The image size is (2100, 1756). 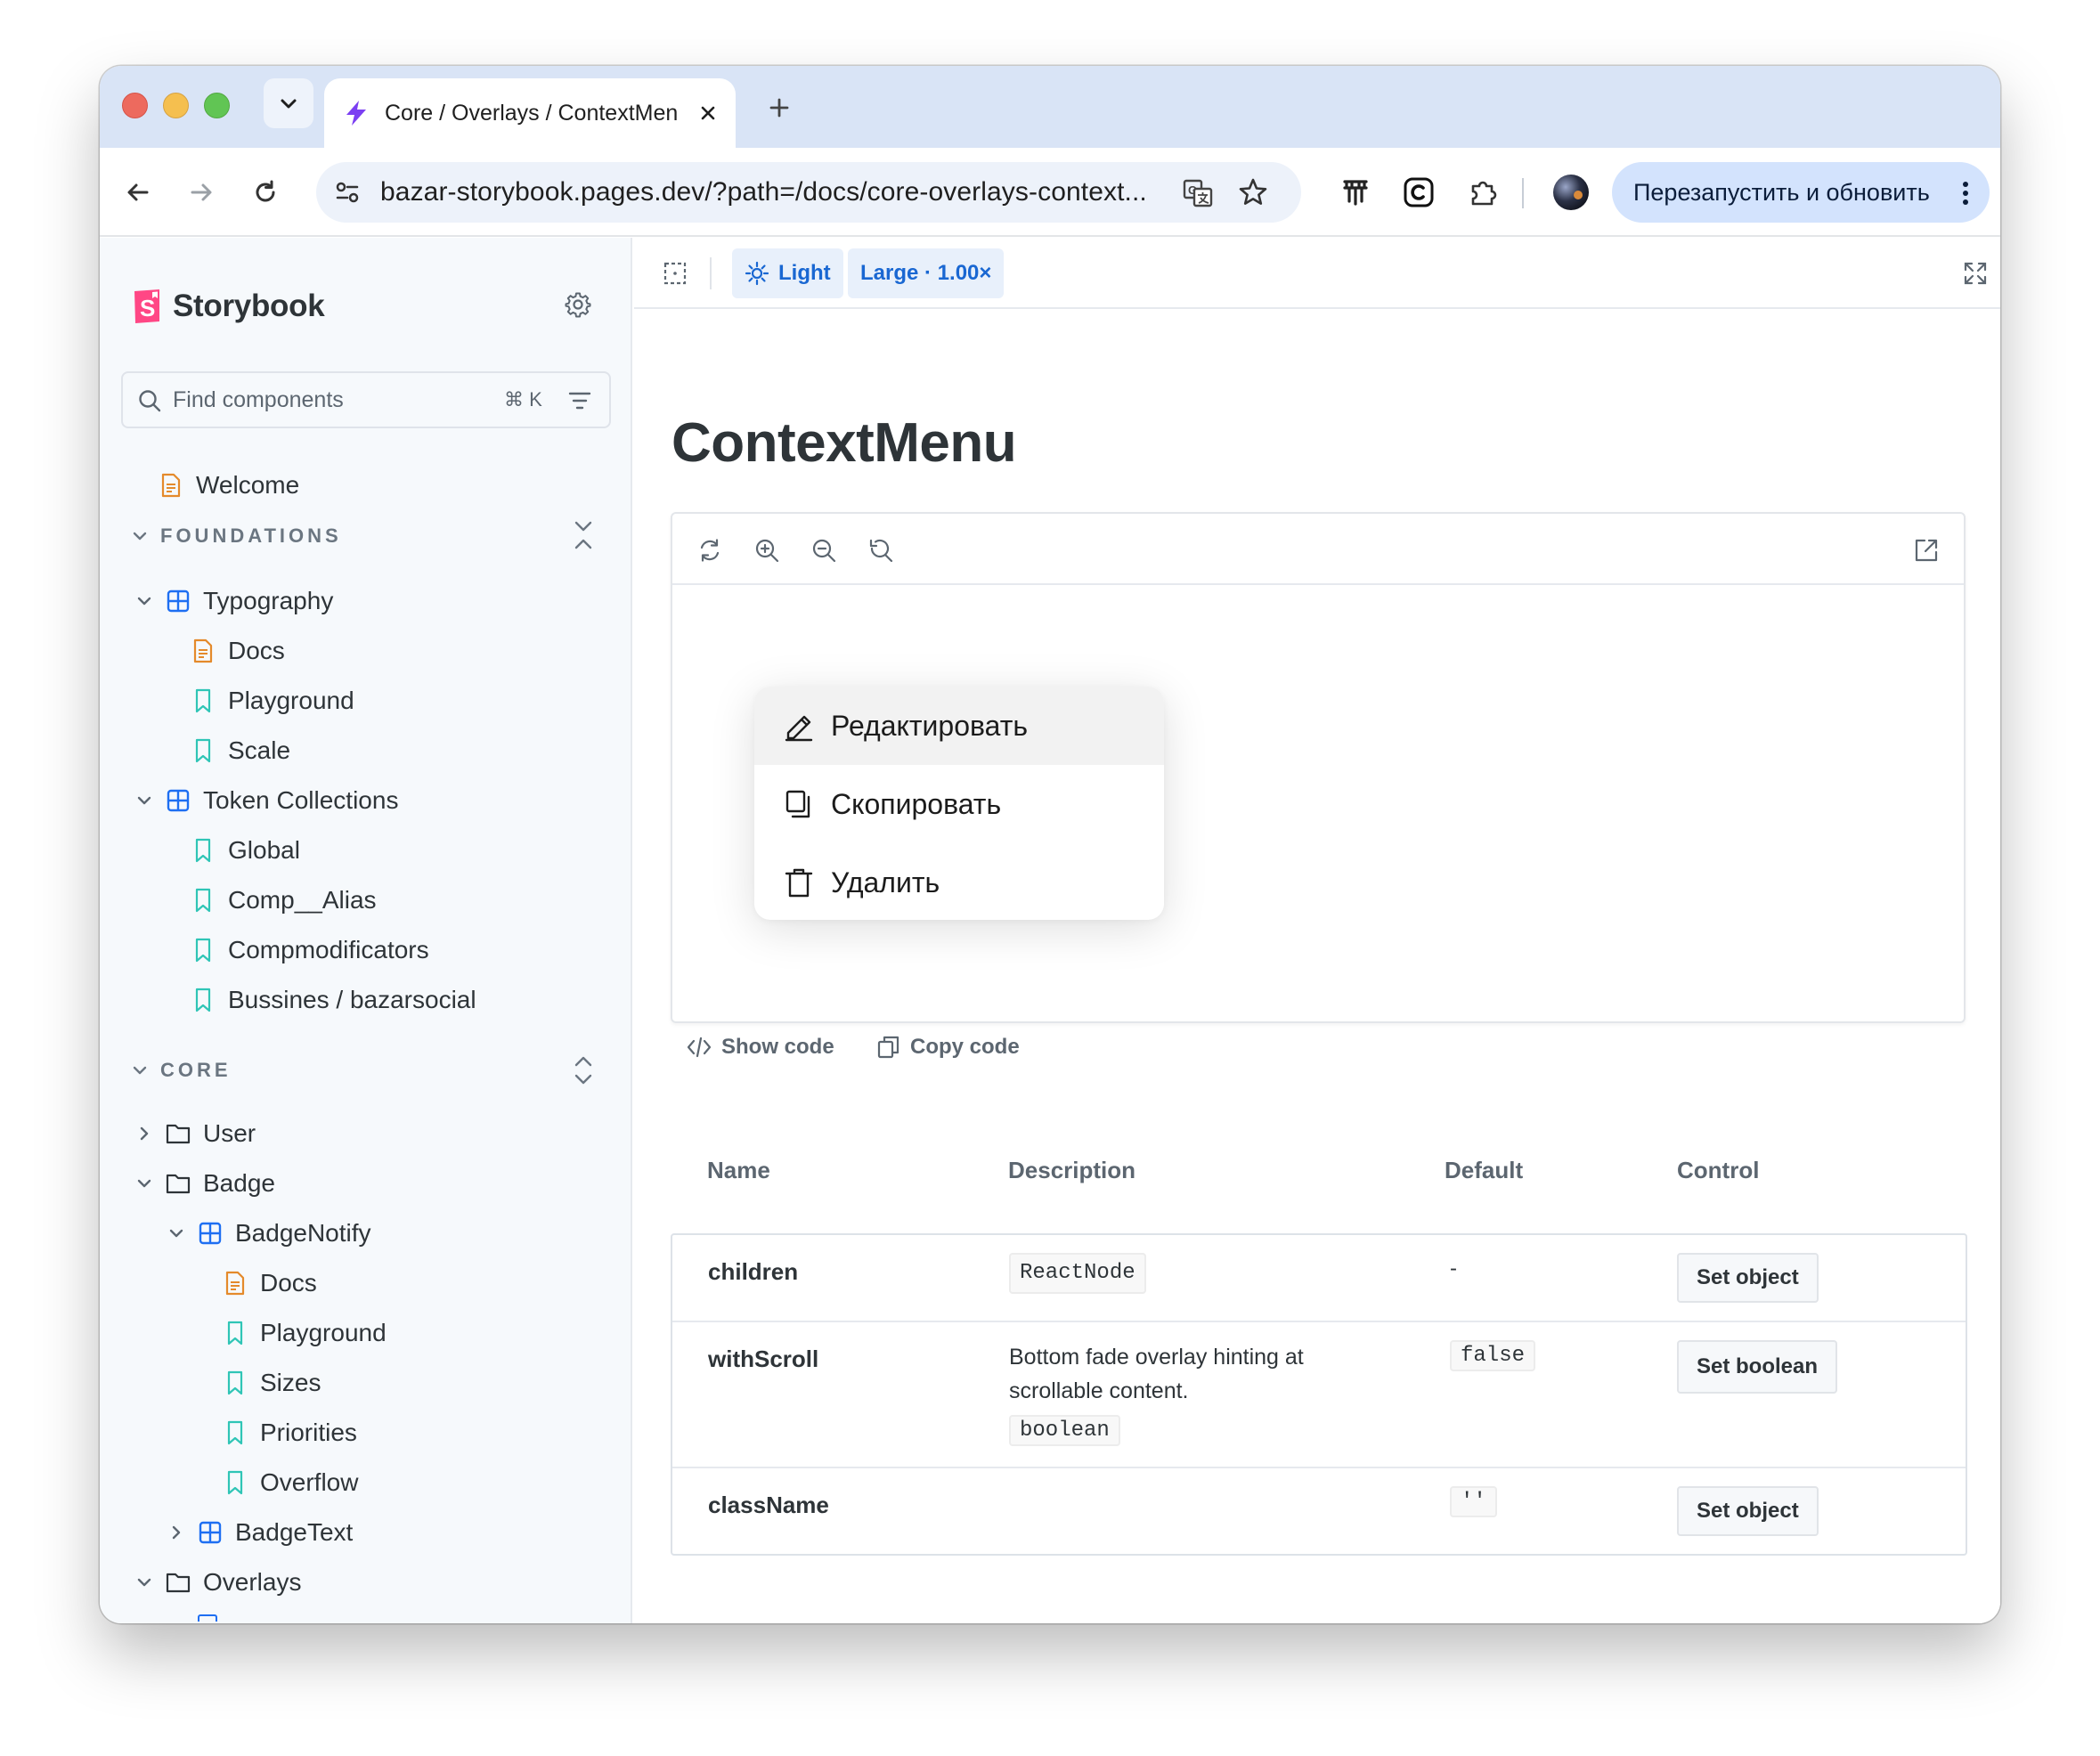 What do you see at coordinates (1355, 192) in the screenshot?
I see `extension-button` at bounding box center [1355, 192].